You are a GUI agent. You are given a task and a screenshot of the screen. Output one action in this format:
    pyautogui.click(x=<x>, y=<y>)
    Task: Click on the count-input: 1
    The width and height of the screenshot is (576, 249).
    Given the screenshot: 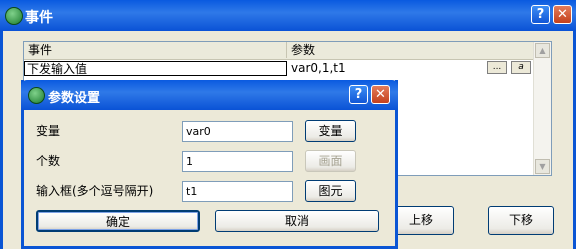 What is the action you would take?
    pyautogui.click(x=237, y=161)
    